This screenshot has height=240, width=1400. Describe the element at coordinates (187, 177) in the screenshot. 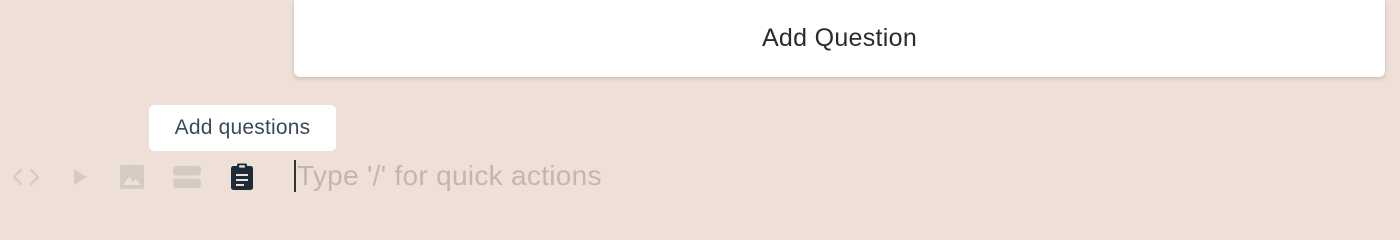

I see `layout-icon` at that location.